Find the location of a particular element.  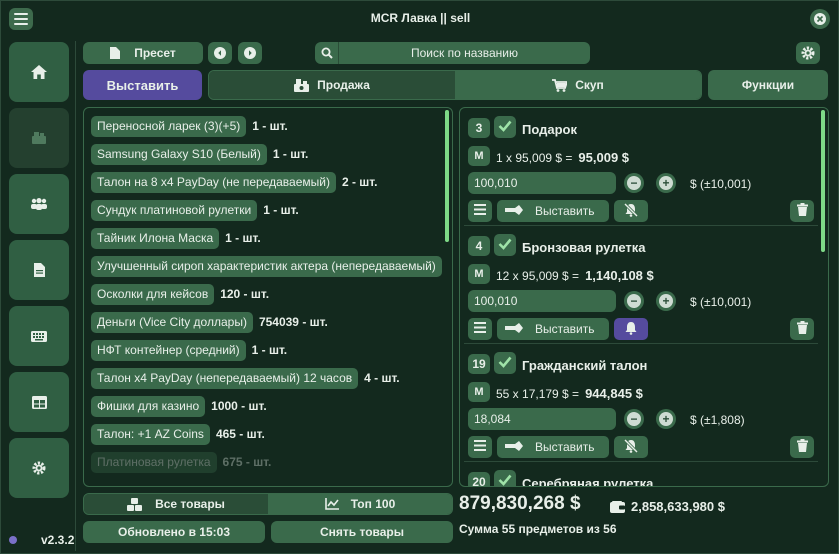

list-item: Талон: +1 AZ Coins 465 - шт. is located at coordinates (178, 434).